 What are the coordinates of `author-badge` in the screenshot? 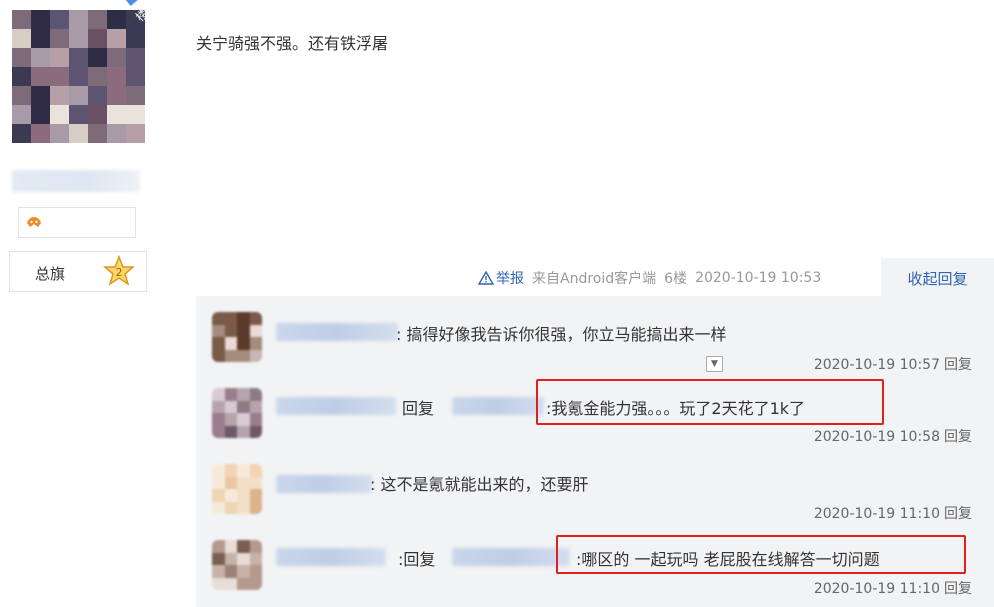 It's located at (77, 222).